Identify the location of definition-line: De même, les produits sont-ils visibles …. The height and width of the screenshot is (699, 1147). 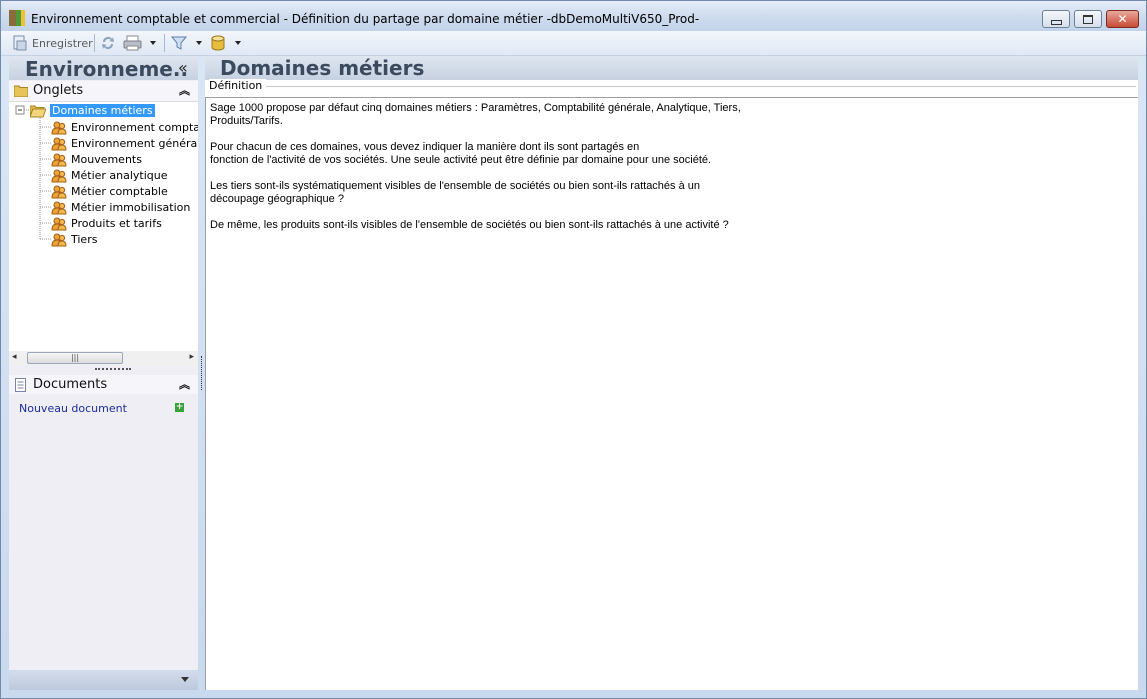
(469, 225).